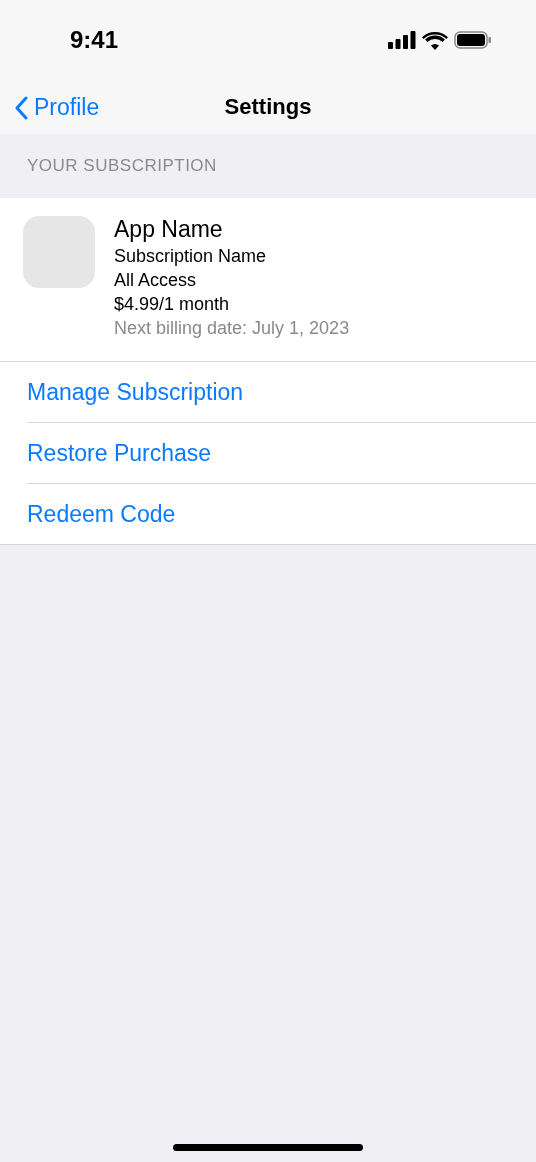  Describe the element at coordinates (94, 40) in the screenshot. I see `status-time: 9:41` at that location.